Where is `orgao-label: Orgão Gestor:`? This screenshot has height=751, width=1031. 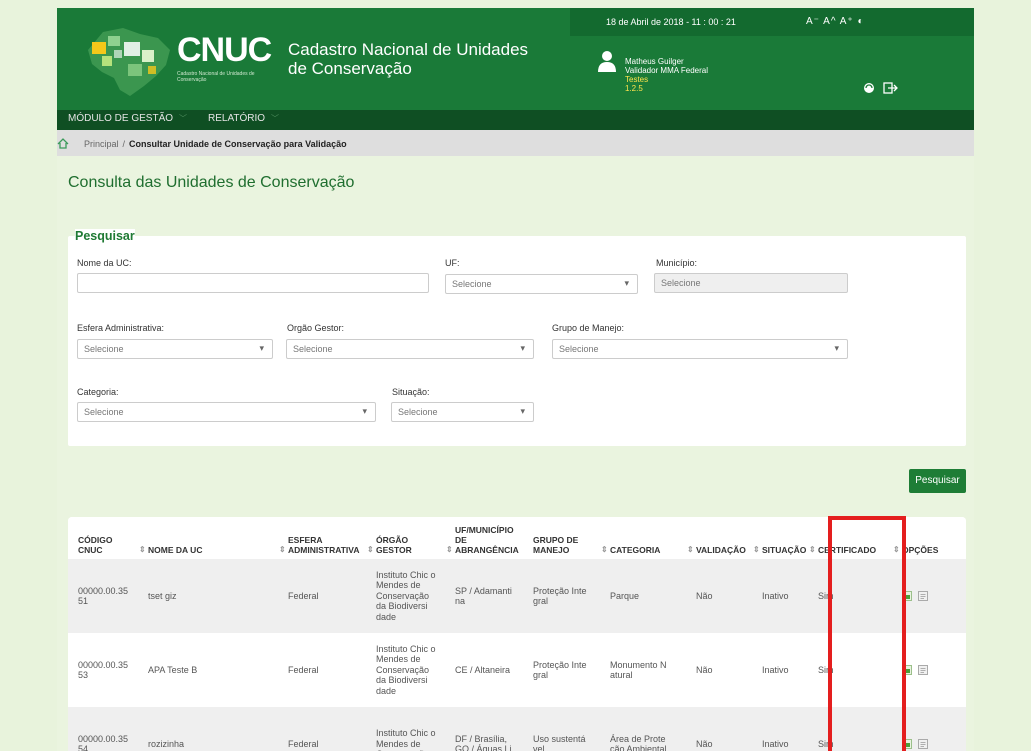
orgao-label: Orgão Gestor: is located at coordinates (316, 328).